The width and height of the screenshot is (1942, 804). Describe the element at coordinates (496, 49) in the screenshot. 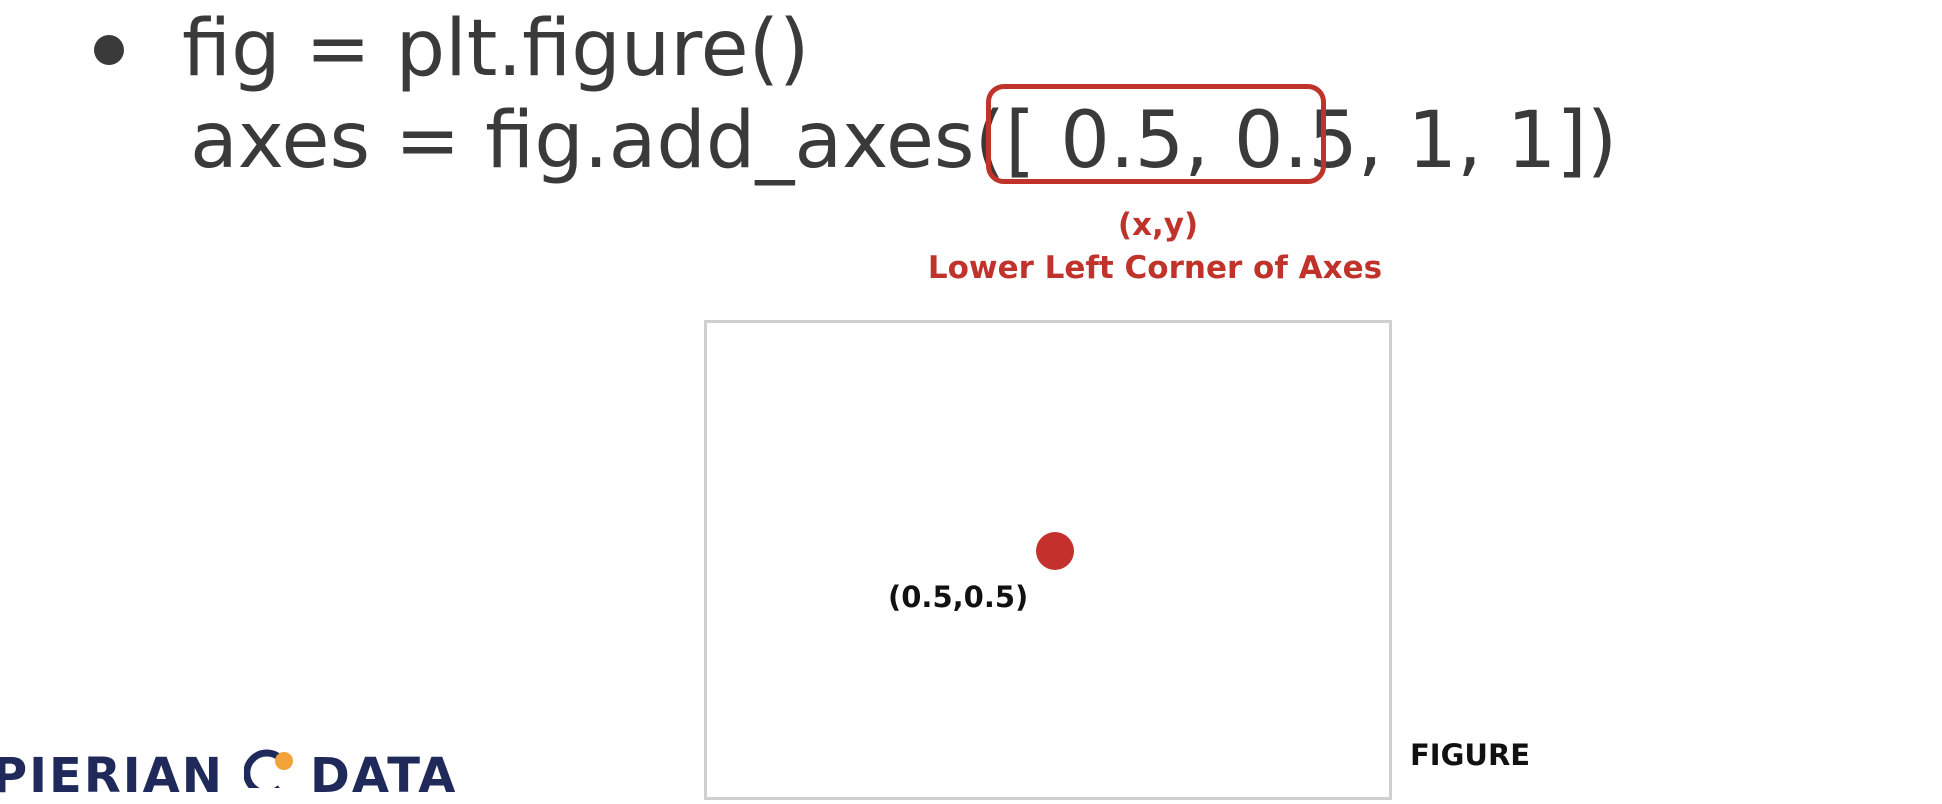

I see `code-line-figure: fig = plt.figure()` at that location.